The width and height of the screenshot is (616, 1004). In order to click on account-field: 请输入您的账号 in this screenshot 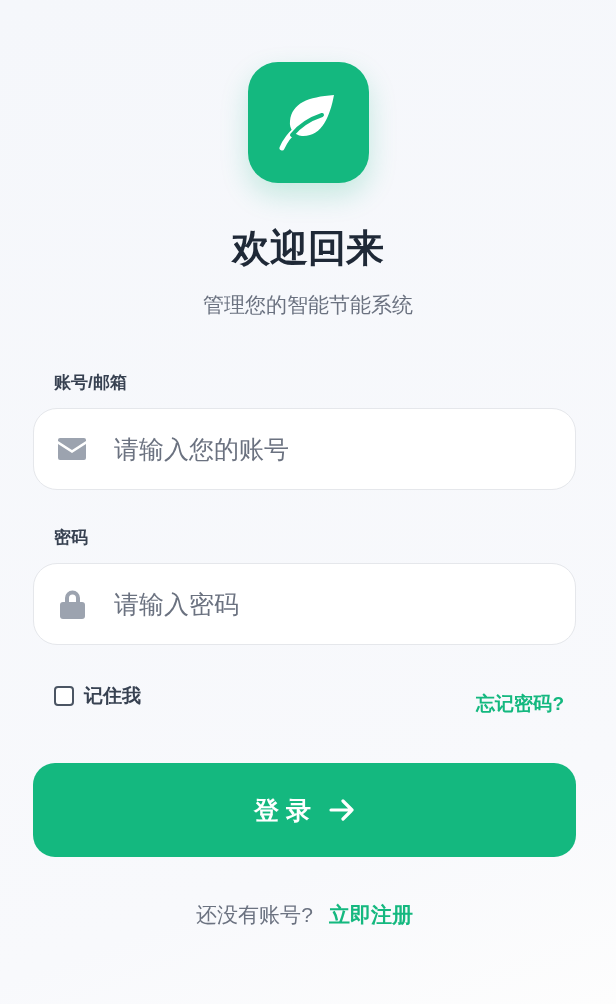, I will do `click(304, 449)`.